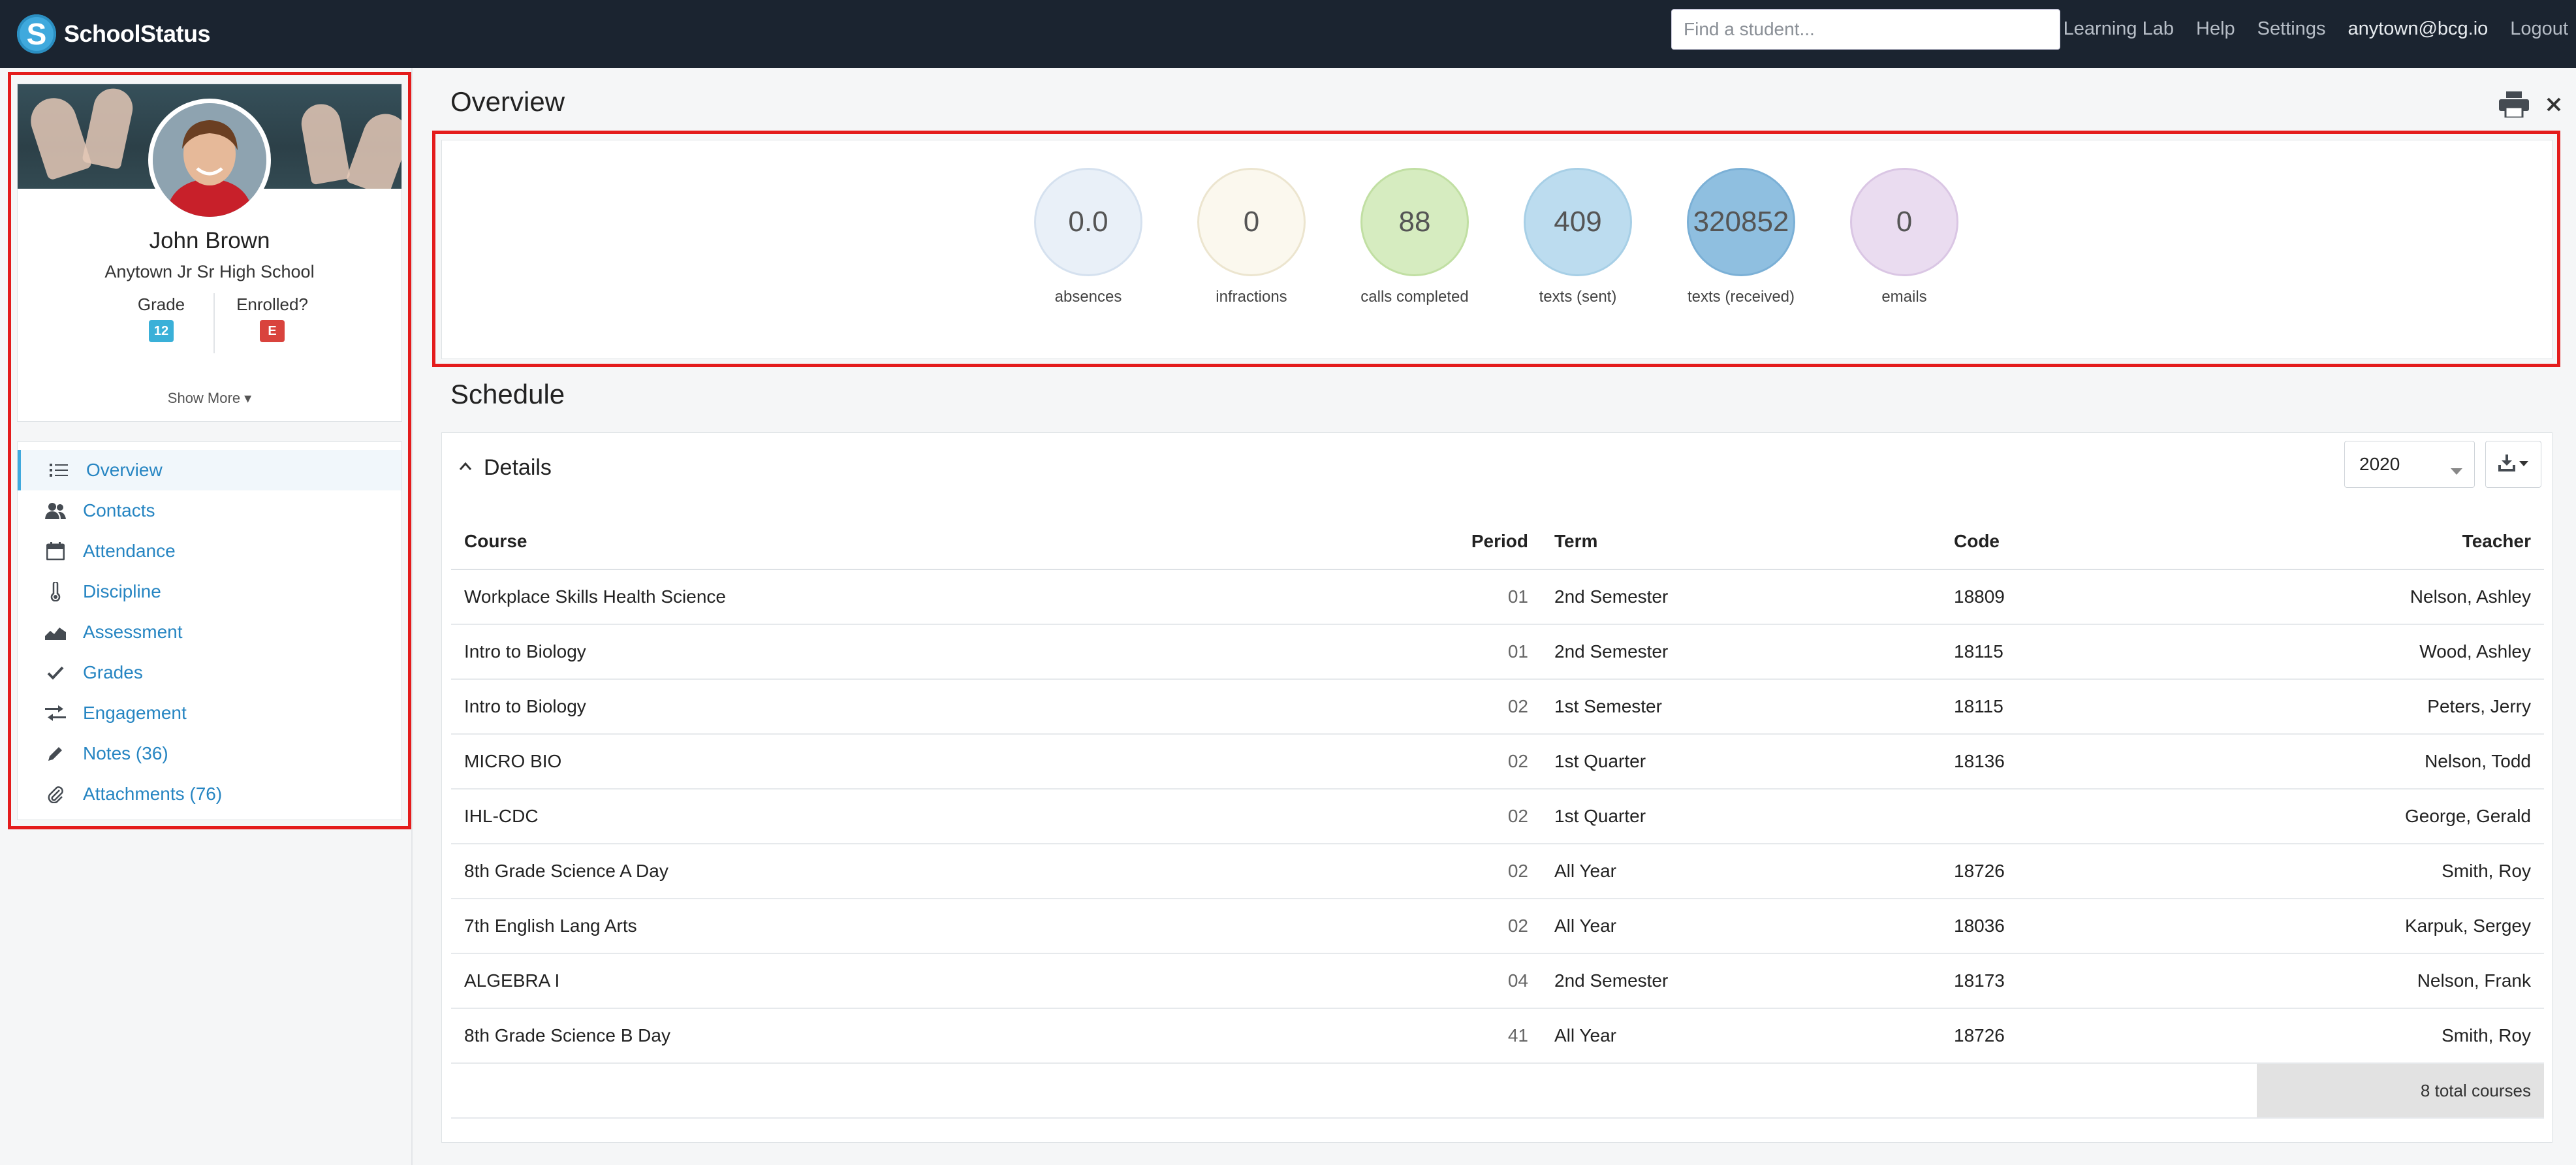 This screenshot has width=2576, height=1165. What do you see at coordinates (214, 323) in the screenshot?
I see `meta-divider` at bounding box center [214, 323].